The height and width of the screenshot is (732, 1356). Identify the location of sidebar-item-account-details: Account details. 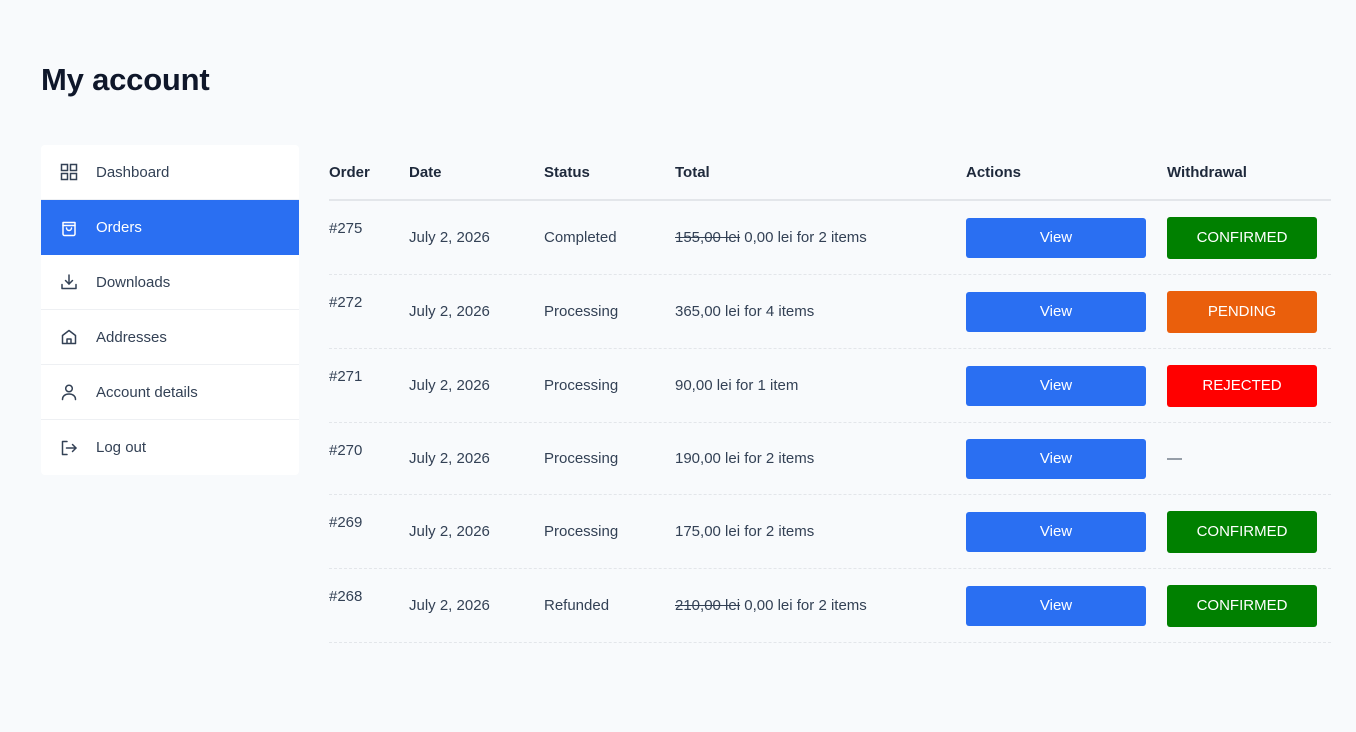
(170, 392).